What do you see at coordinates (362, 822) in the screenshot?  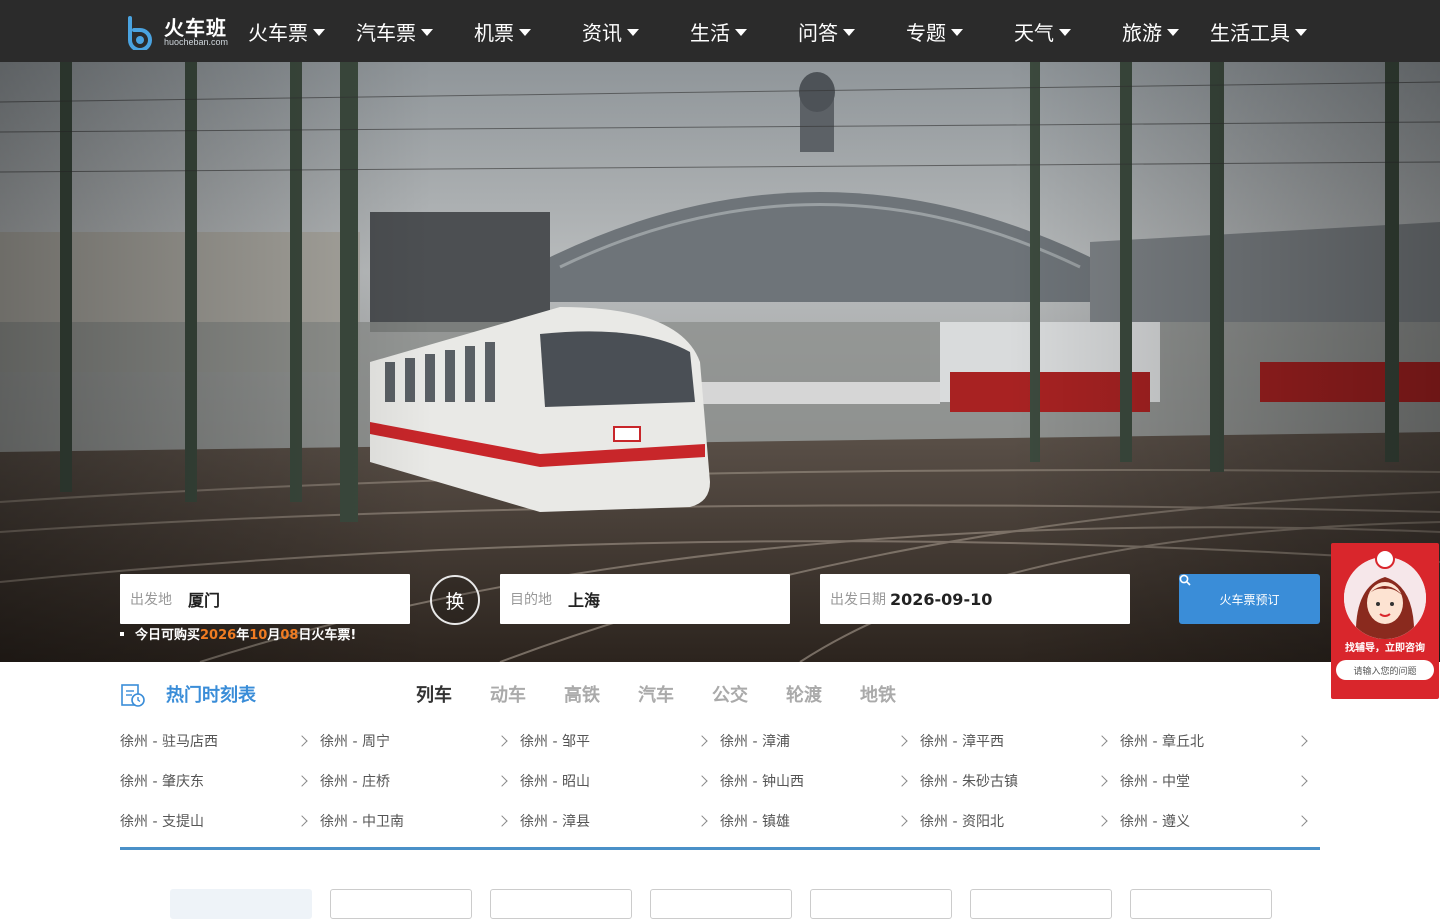 I see `route-label: 徐州 - 中卫南` at bounding box center [362, 822].